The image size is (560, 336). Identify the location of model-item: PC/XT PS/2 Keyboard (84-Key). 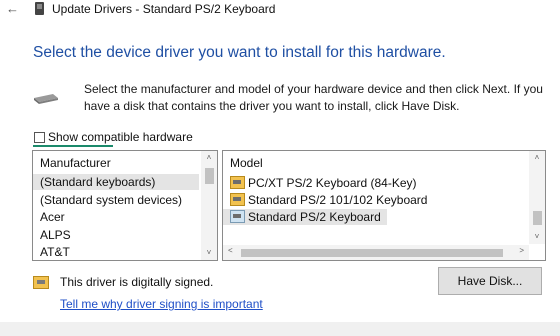
(320, 183).